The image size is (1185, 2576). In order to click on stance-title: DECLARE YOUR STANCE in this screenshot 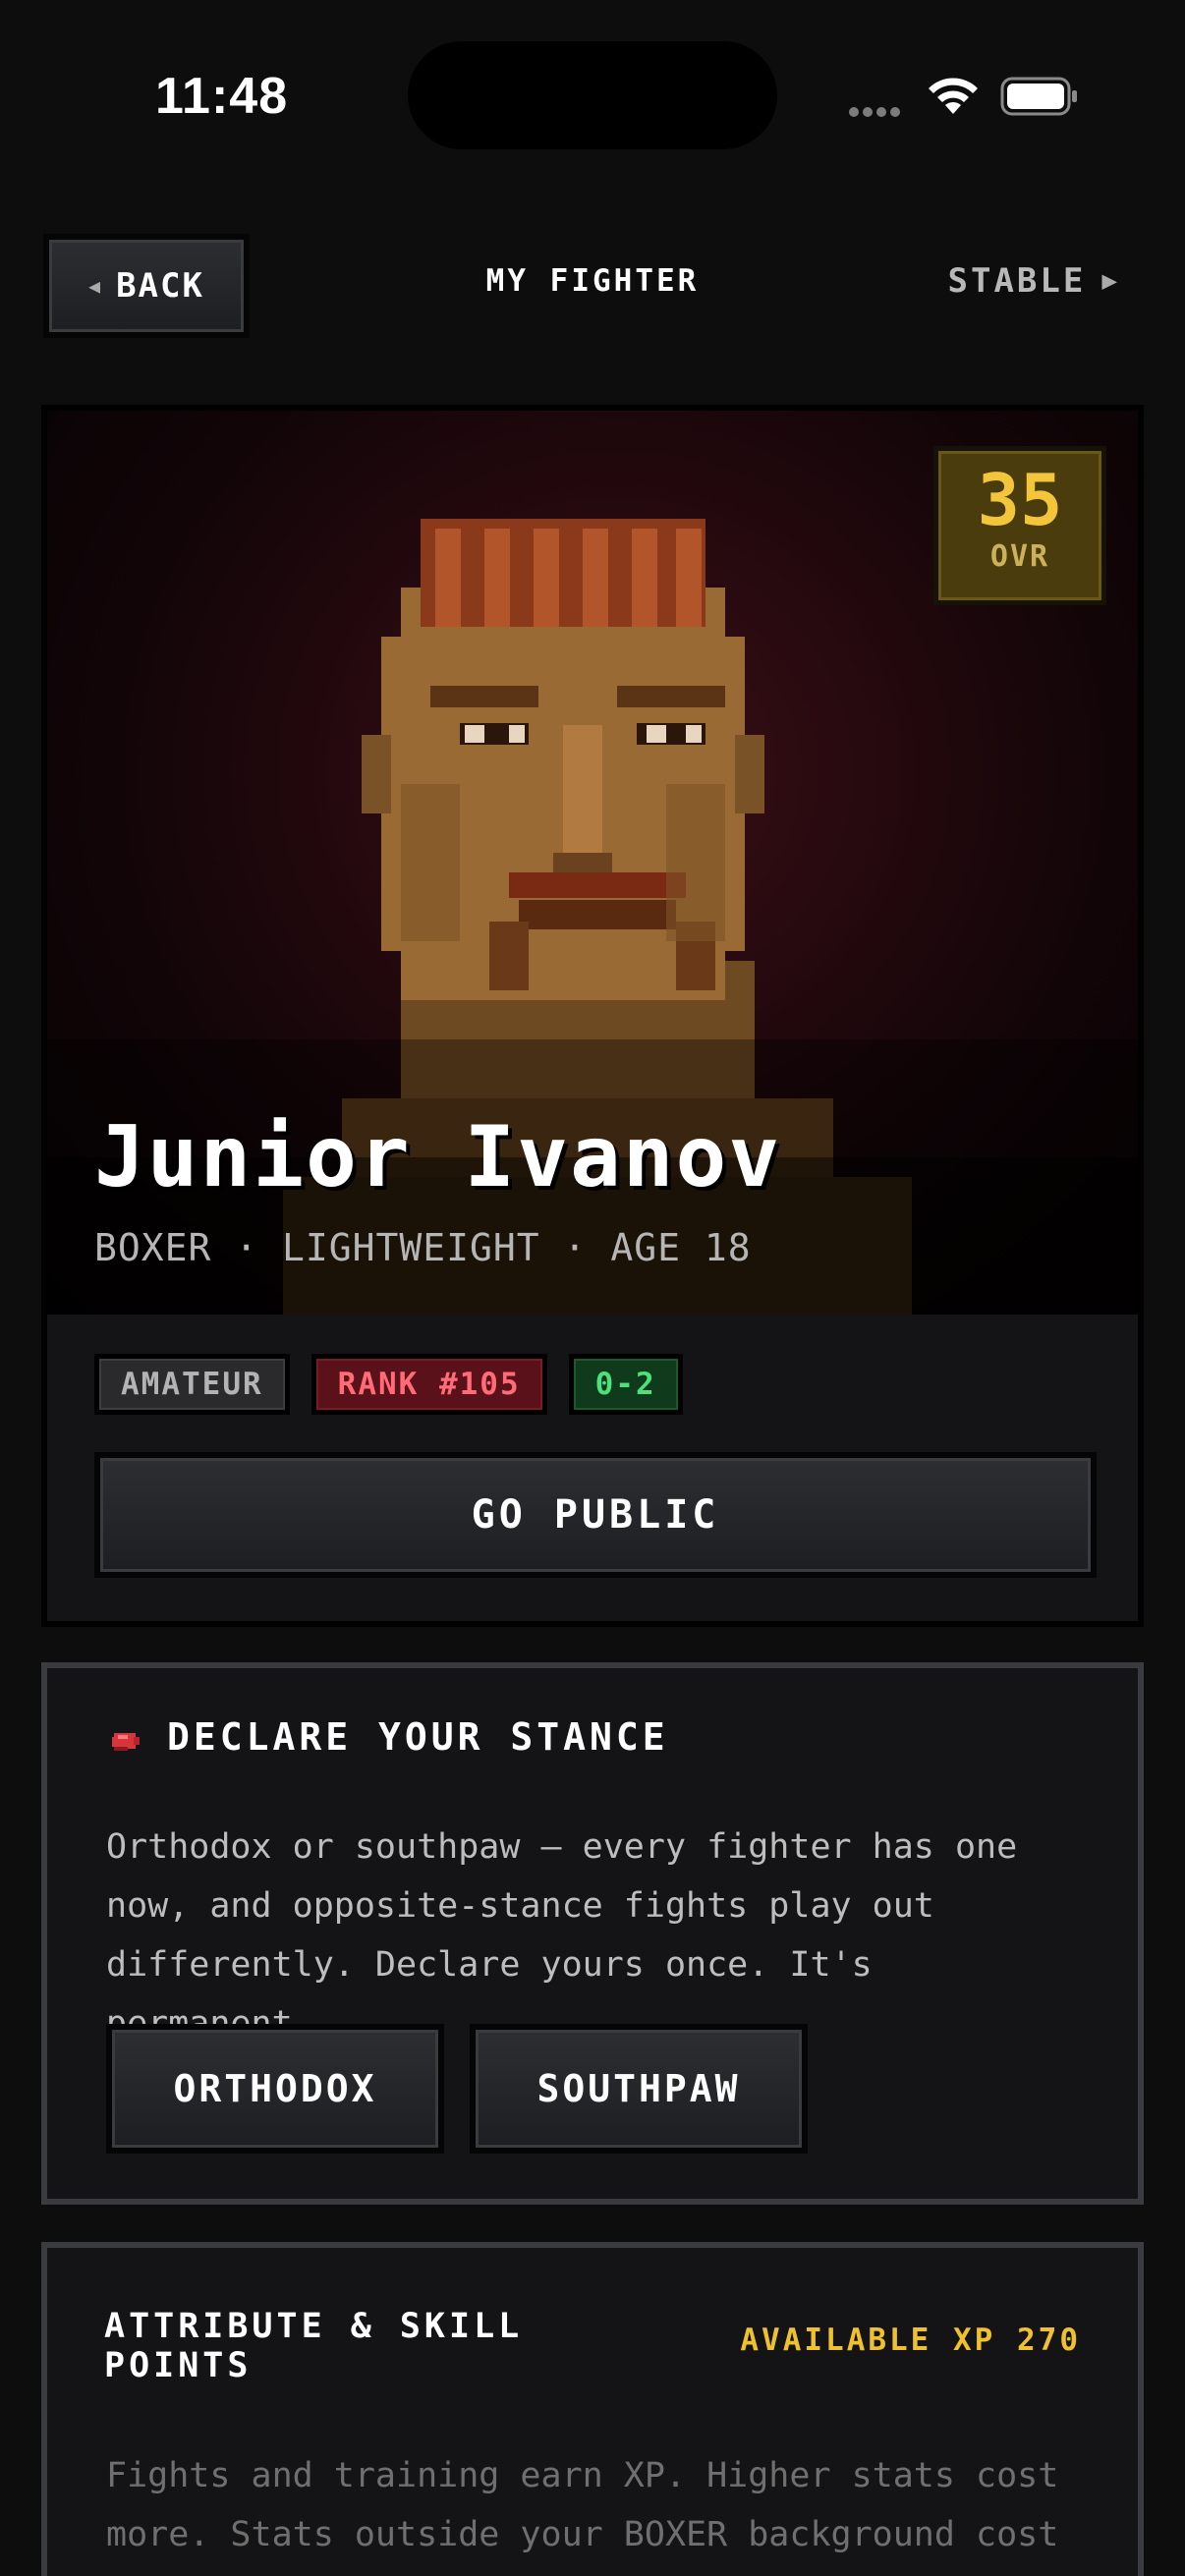, I will do `click(418, 1737)`.